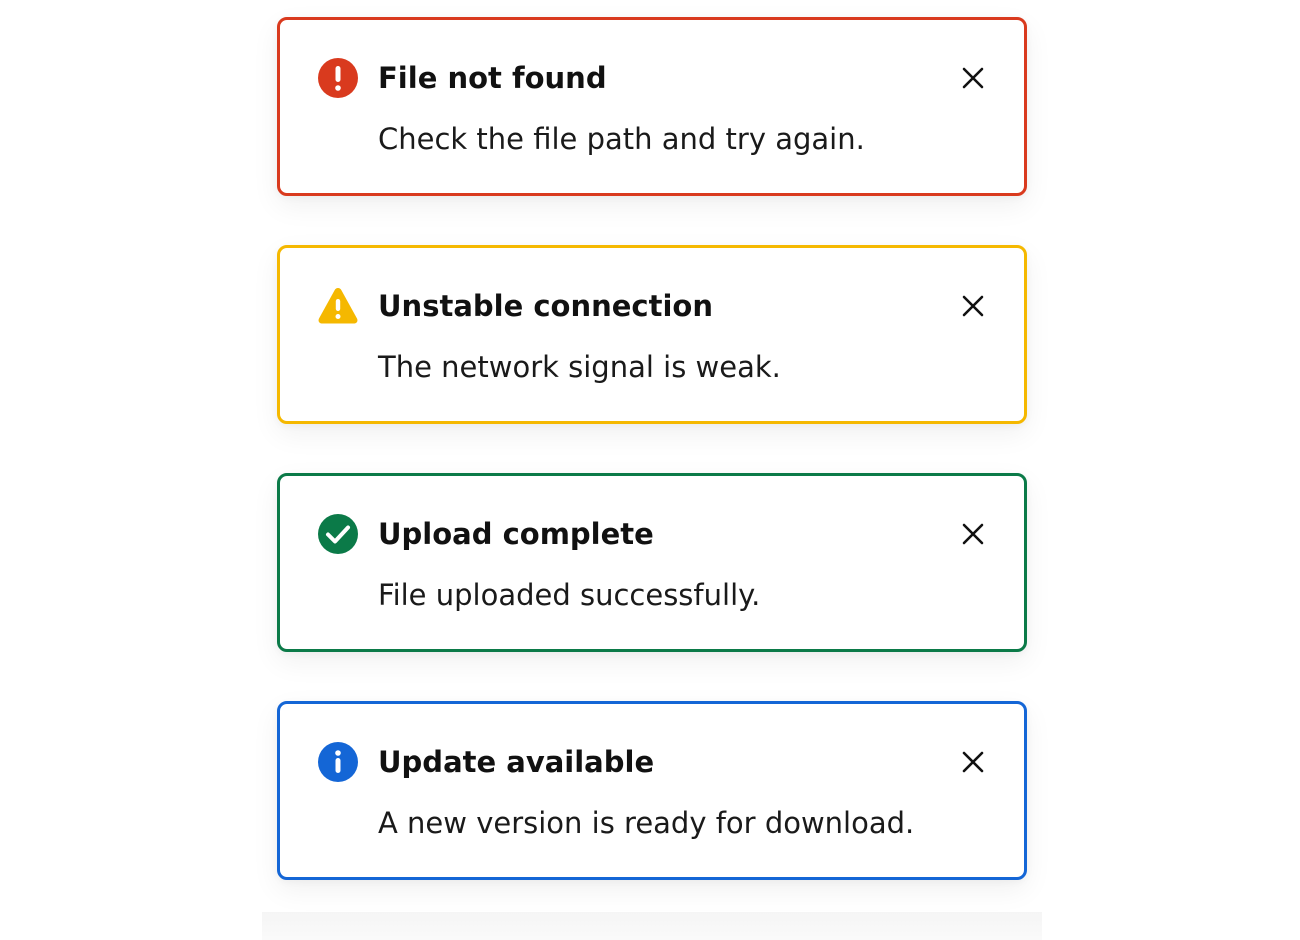 The height and width of the screenshot is (940, 1300). Describe the element at coordinates (338, 762) in the screenshot. I see `info-circle-icon` at that location.